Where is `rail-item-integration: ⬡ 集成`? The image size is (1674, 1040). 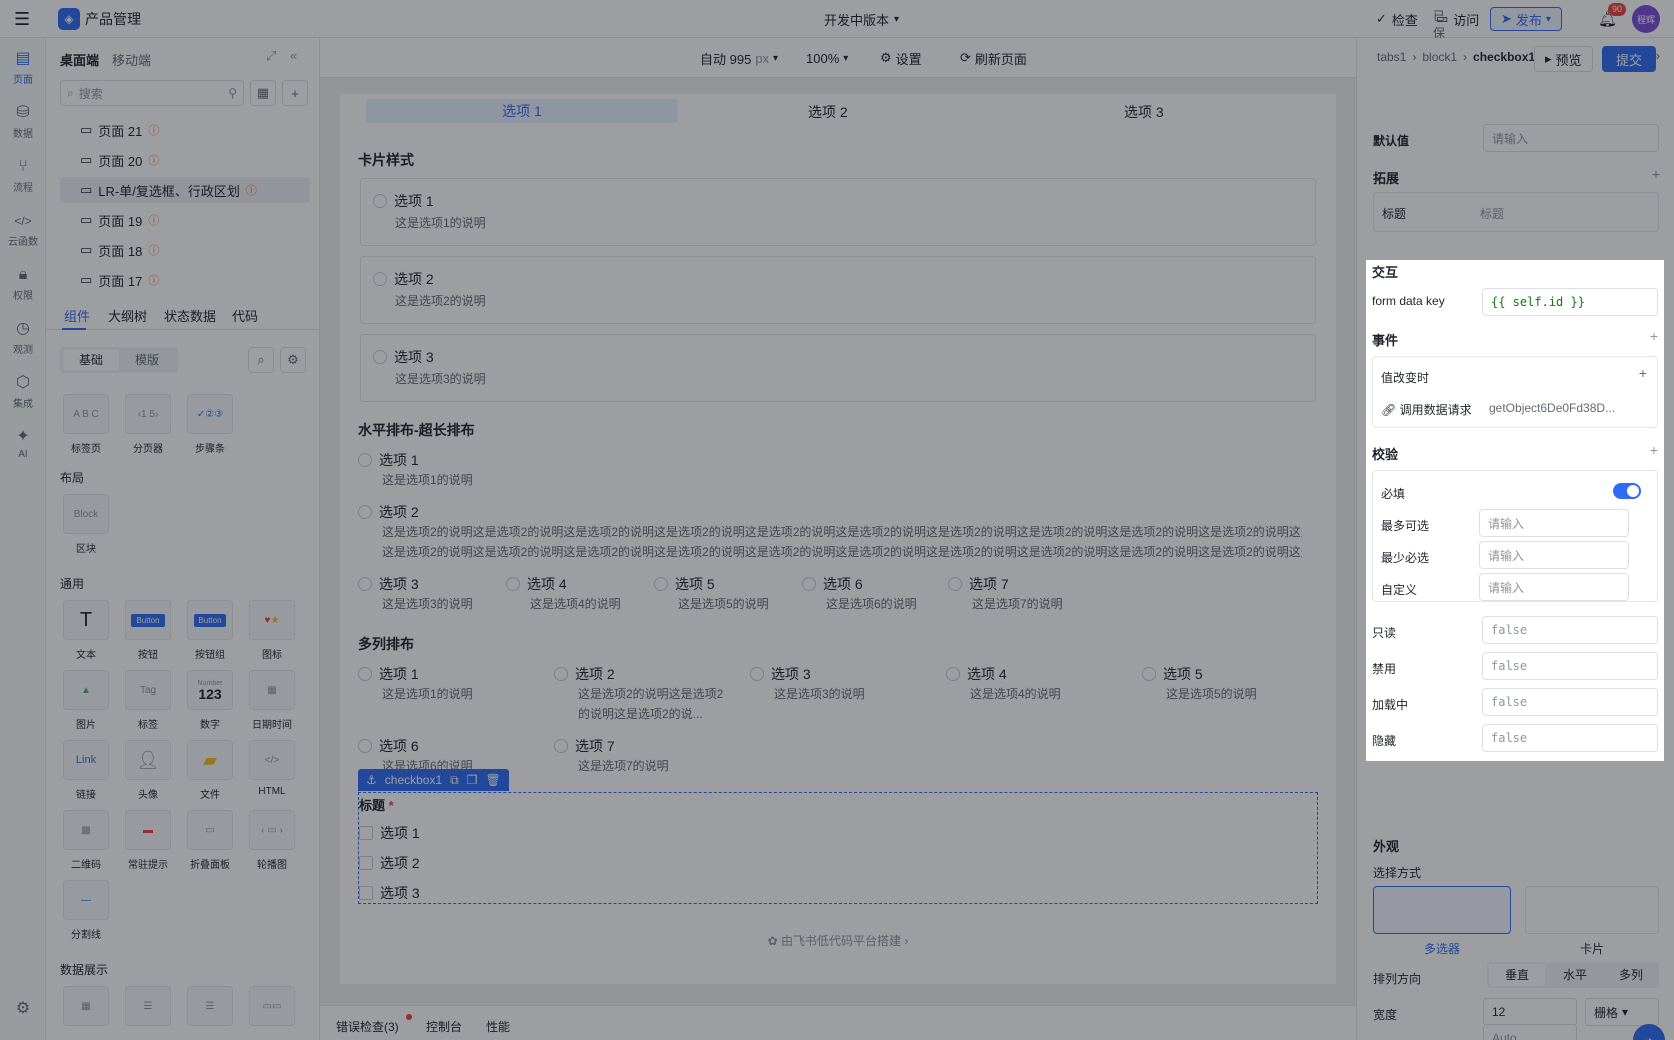
rail-item-integration: ⬡ 集成 is located at coordinates (23, 392).